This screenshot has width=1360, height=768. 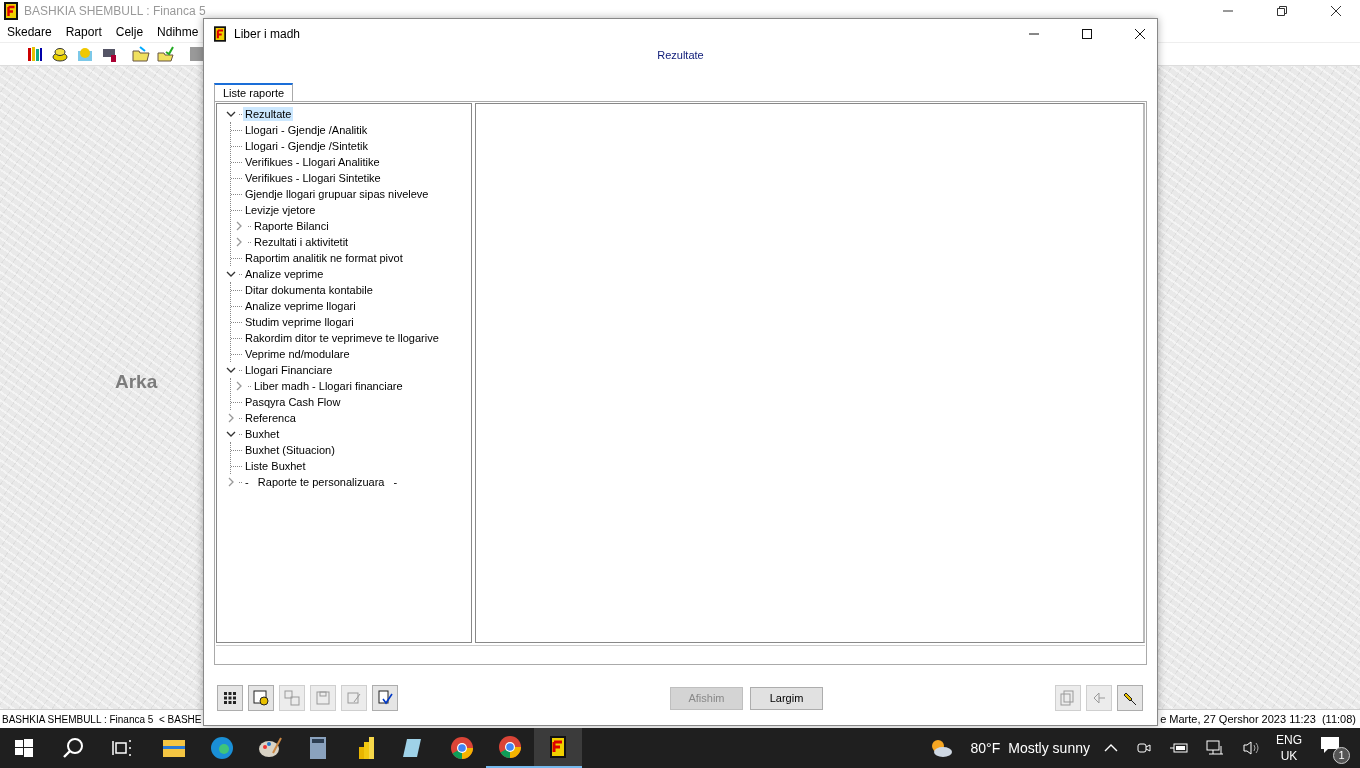 What do you see at coordinates (1087, 34) in the screenshot?
I see `maximize-icon` at bounding box center [1087, 34].